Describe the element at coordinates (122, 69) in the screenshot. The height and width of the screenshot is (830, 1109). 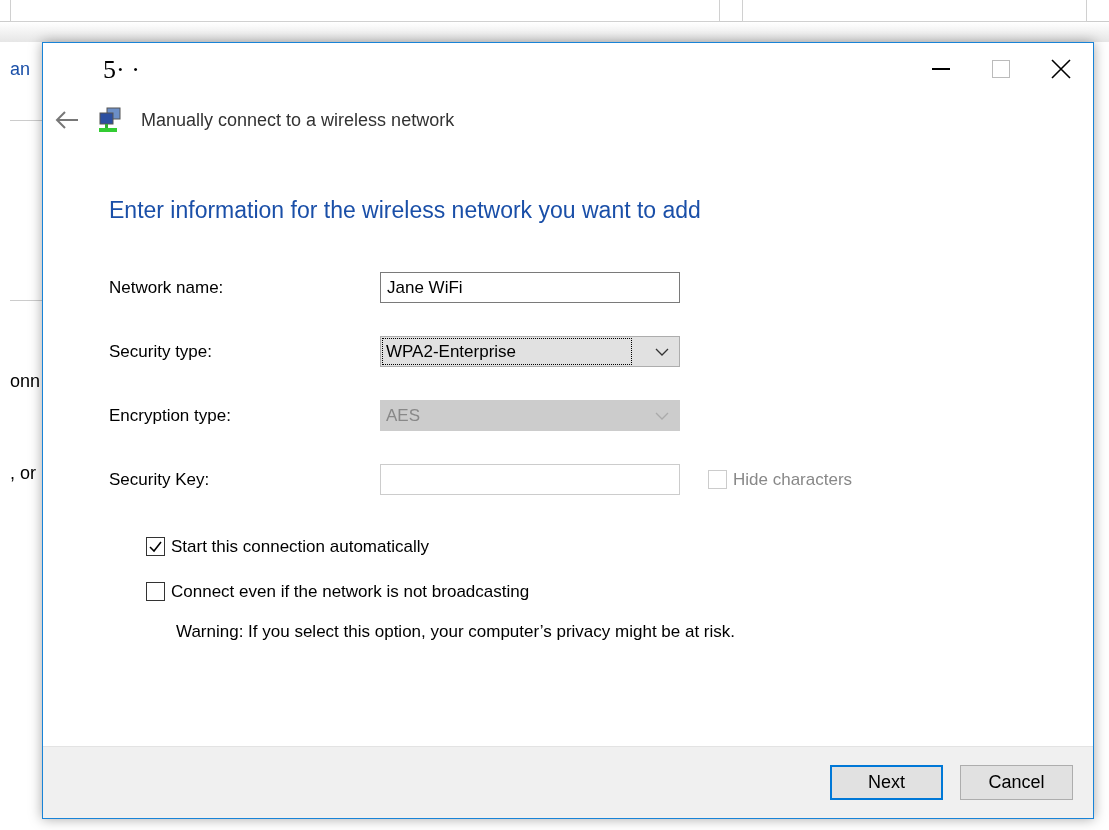
I see `window-title: 5· ·` at that location.